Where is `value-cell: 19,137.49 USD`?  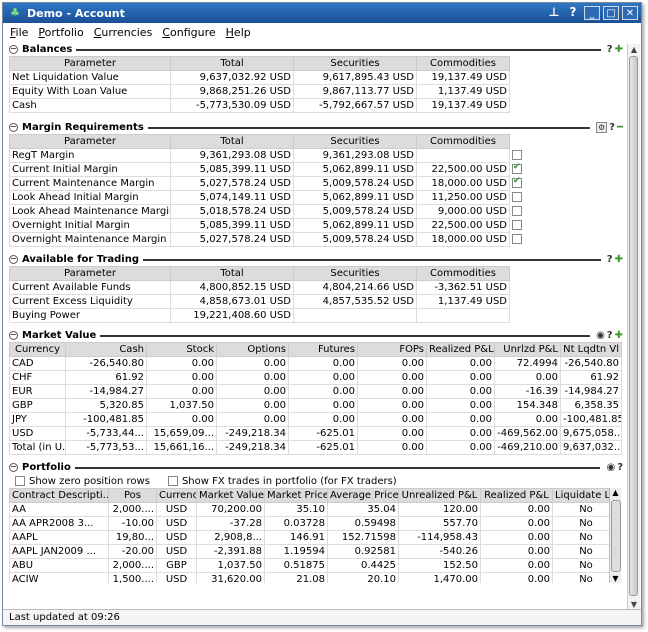
value-cell: 19,137.49 USD is located at coordinates (463, 105).